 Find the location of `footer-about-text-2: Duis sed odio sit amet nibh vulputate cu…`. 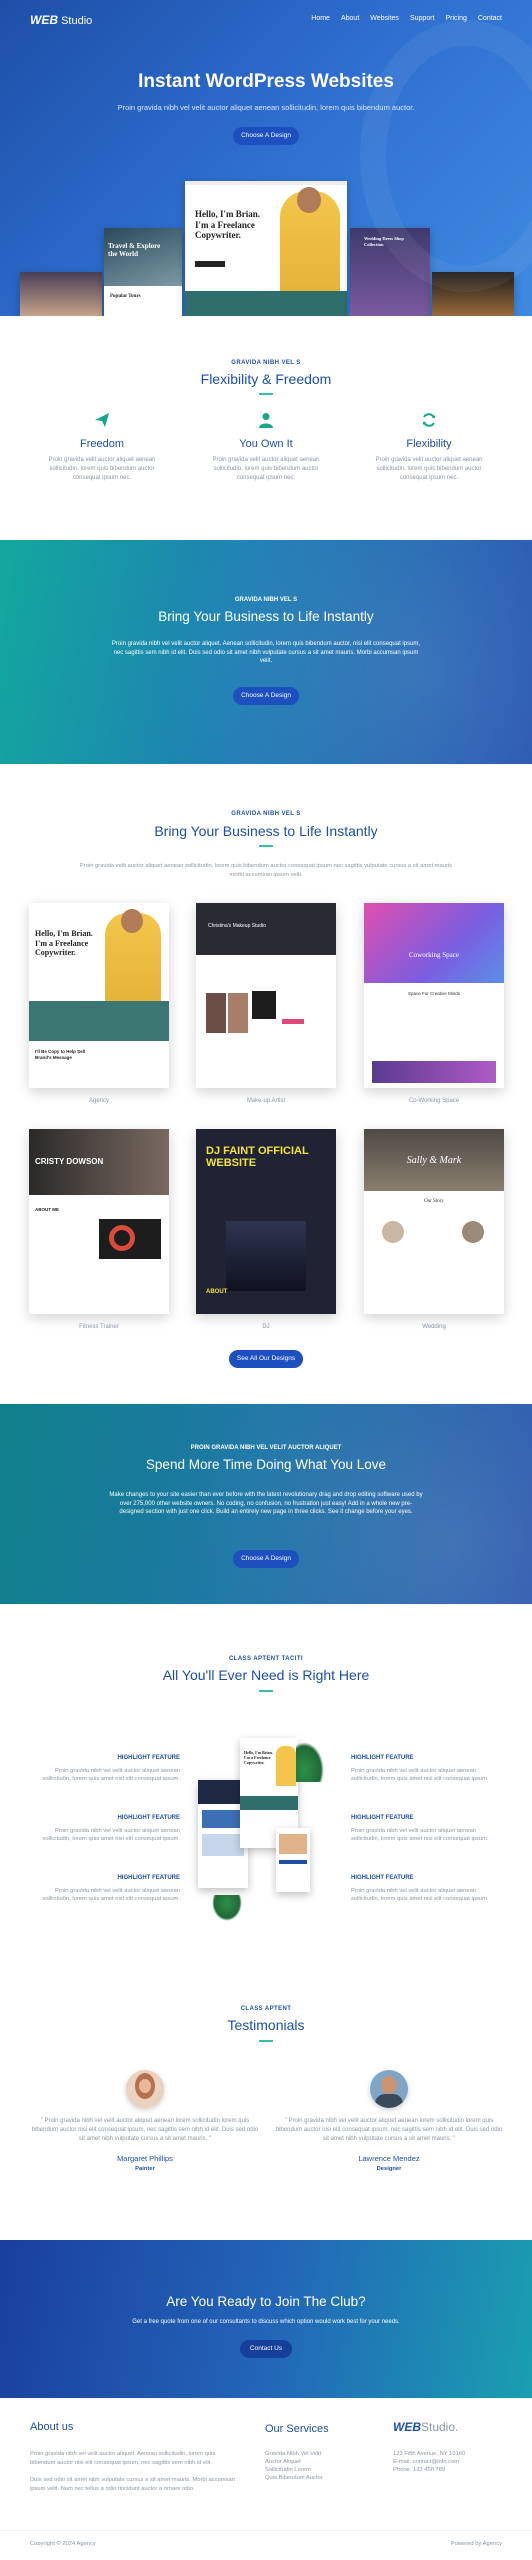

footer-about-text-2: Duis sed odio sit amet nibh vulputate cu… is located at coordinates (132, 2484).